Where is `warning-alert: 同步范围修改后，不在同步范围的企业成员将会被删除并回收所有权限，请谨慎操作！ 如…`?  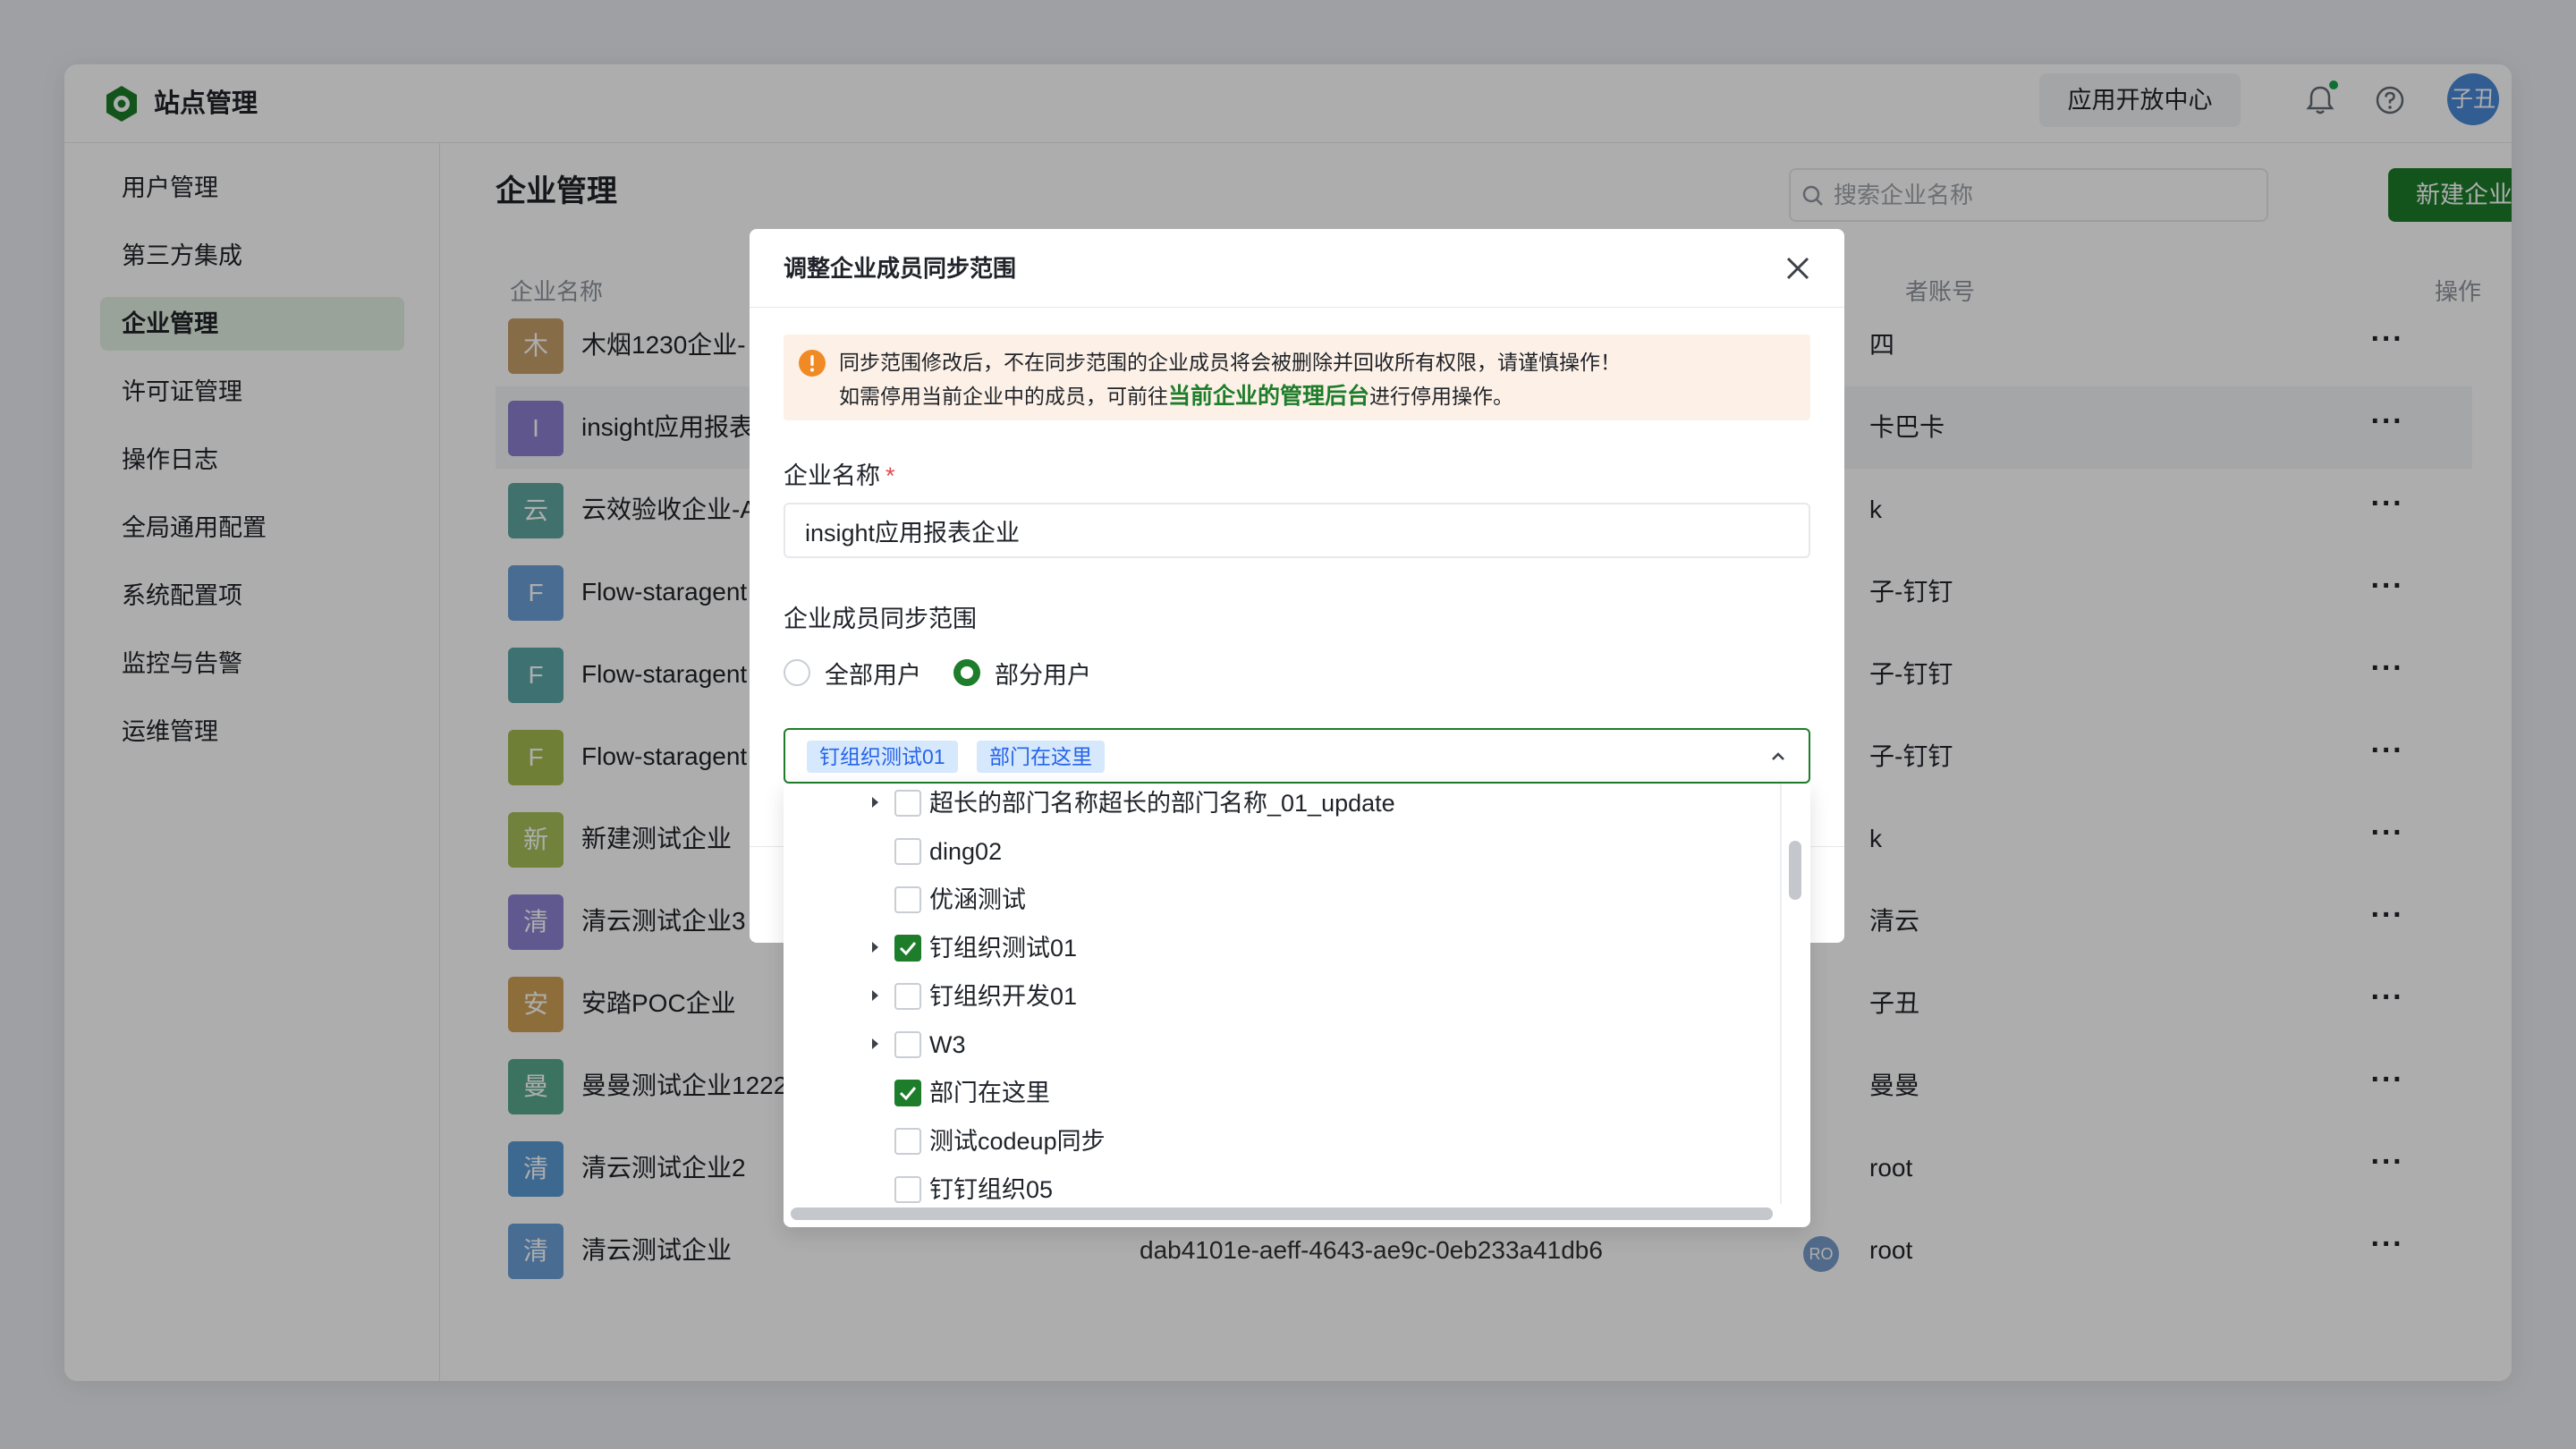 warning-alert: 同步范围修改后，不在同步范围的企业成员将会被删除并回收所有权限，请谨慎操作！ 如… is located at coordinates (1297, 377).